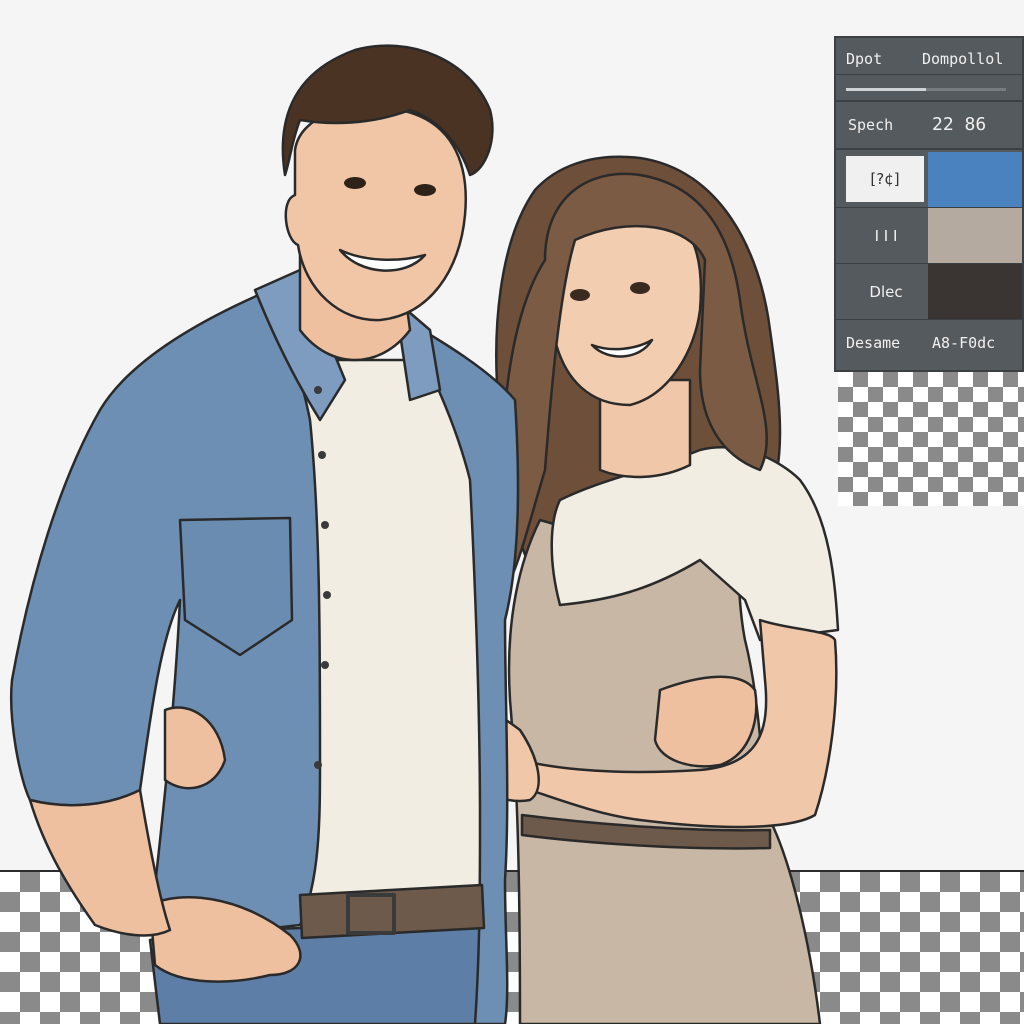  What do you see at coordinates (705, 721) in the screenshot?
I see `man-hand-on-waist` at bounding box center [705, 721].